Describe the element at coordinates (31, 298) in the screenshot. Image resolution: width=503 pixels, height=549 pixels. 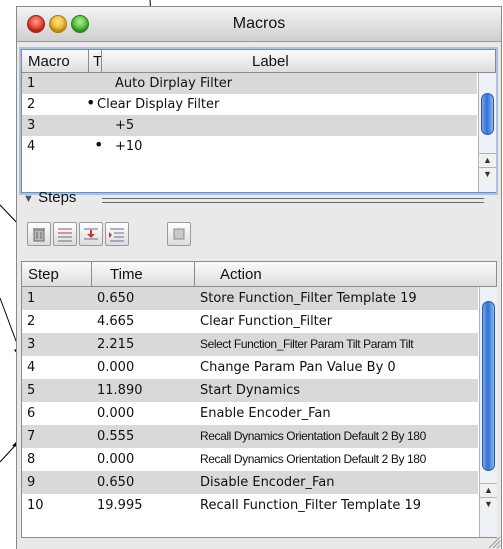
I see `step-number: 1` at that location.